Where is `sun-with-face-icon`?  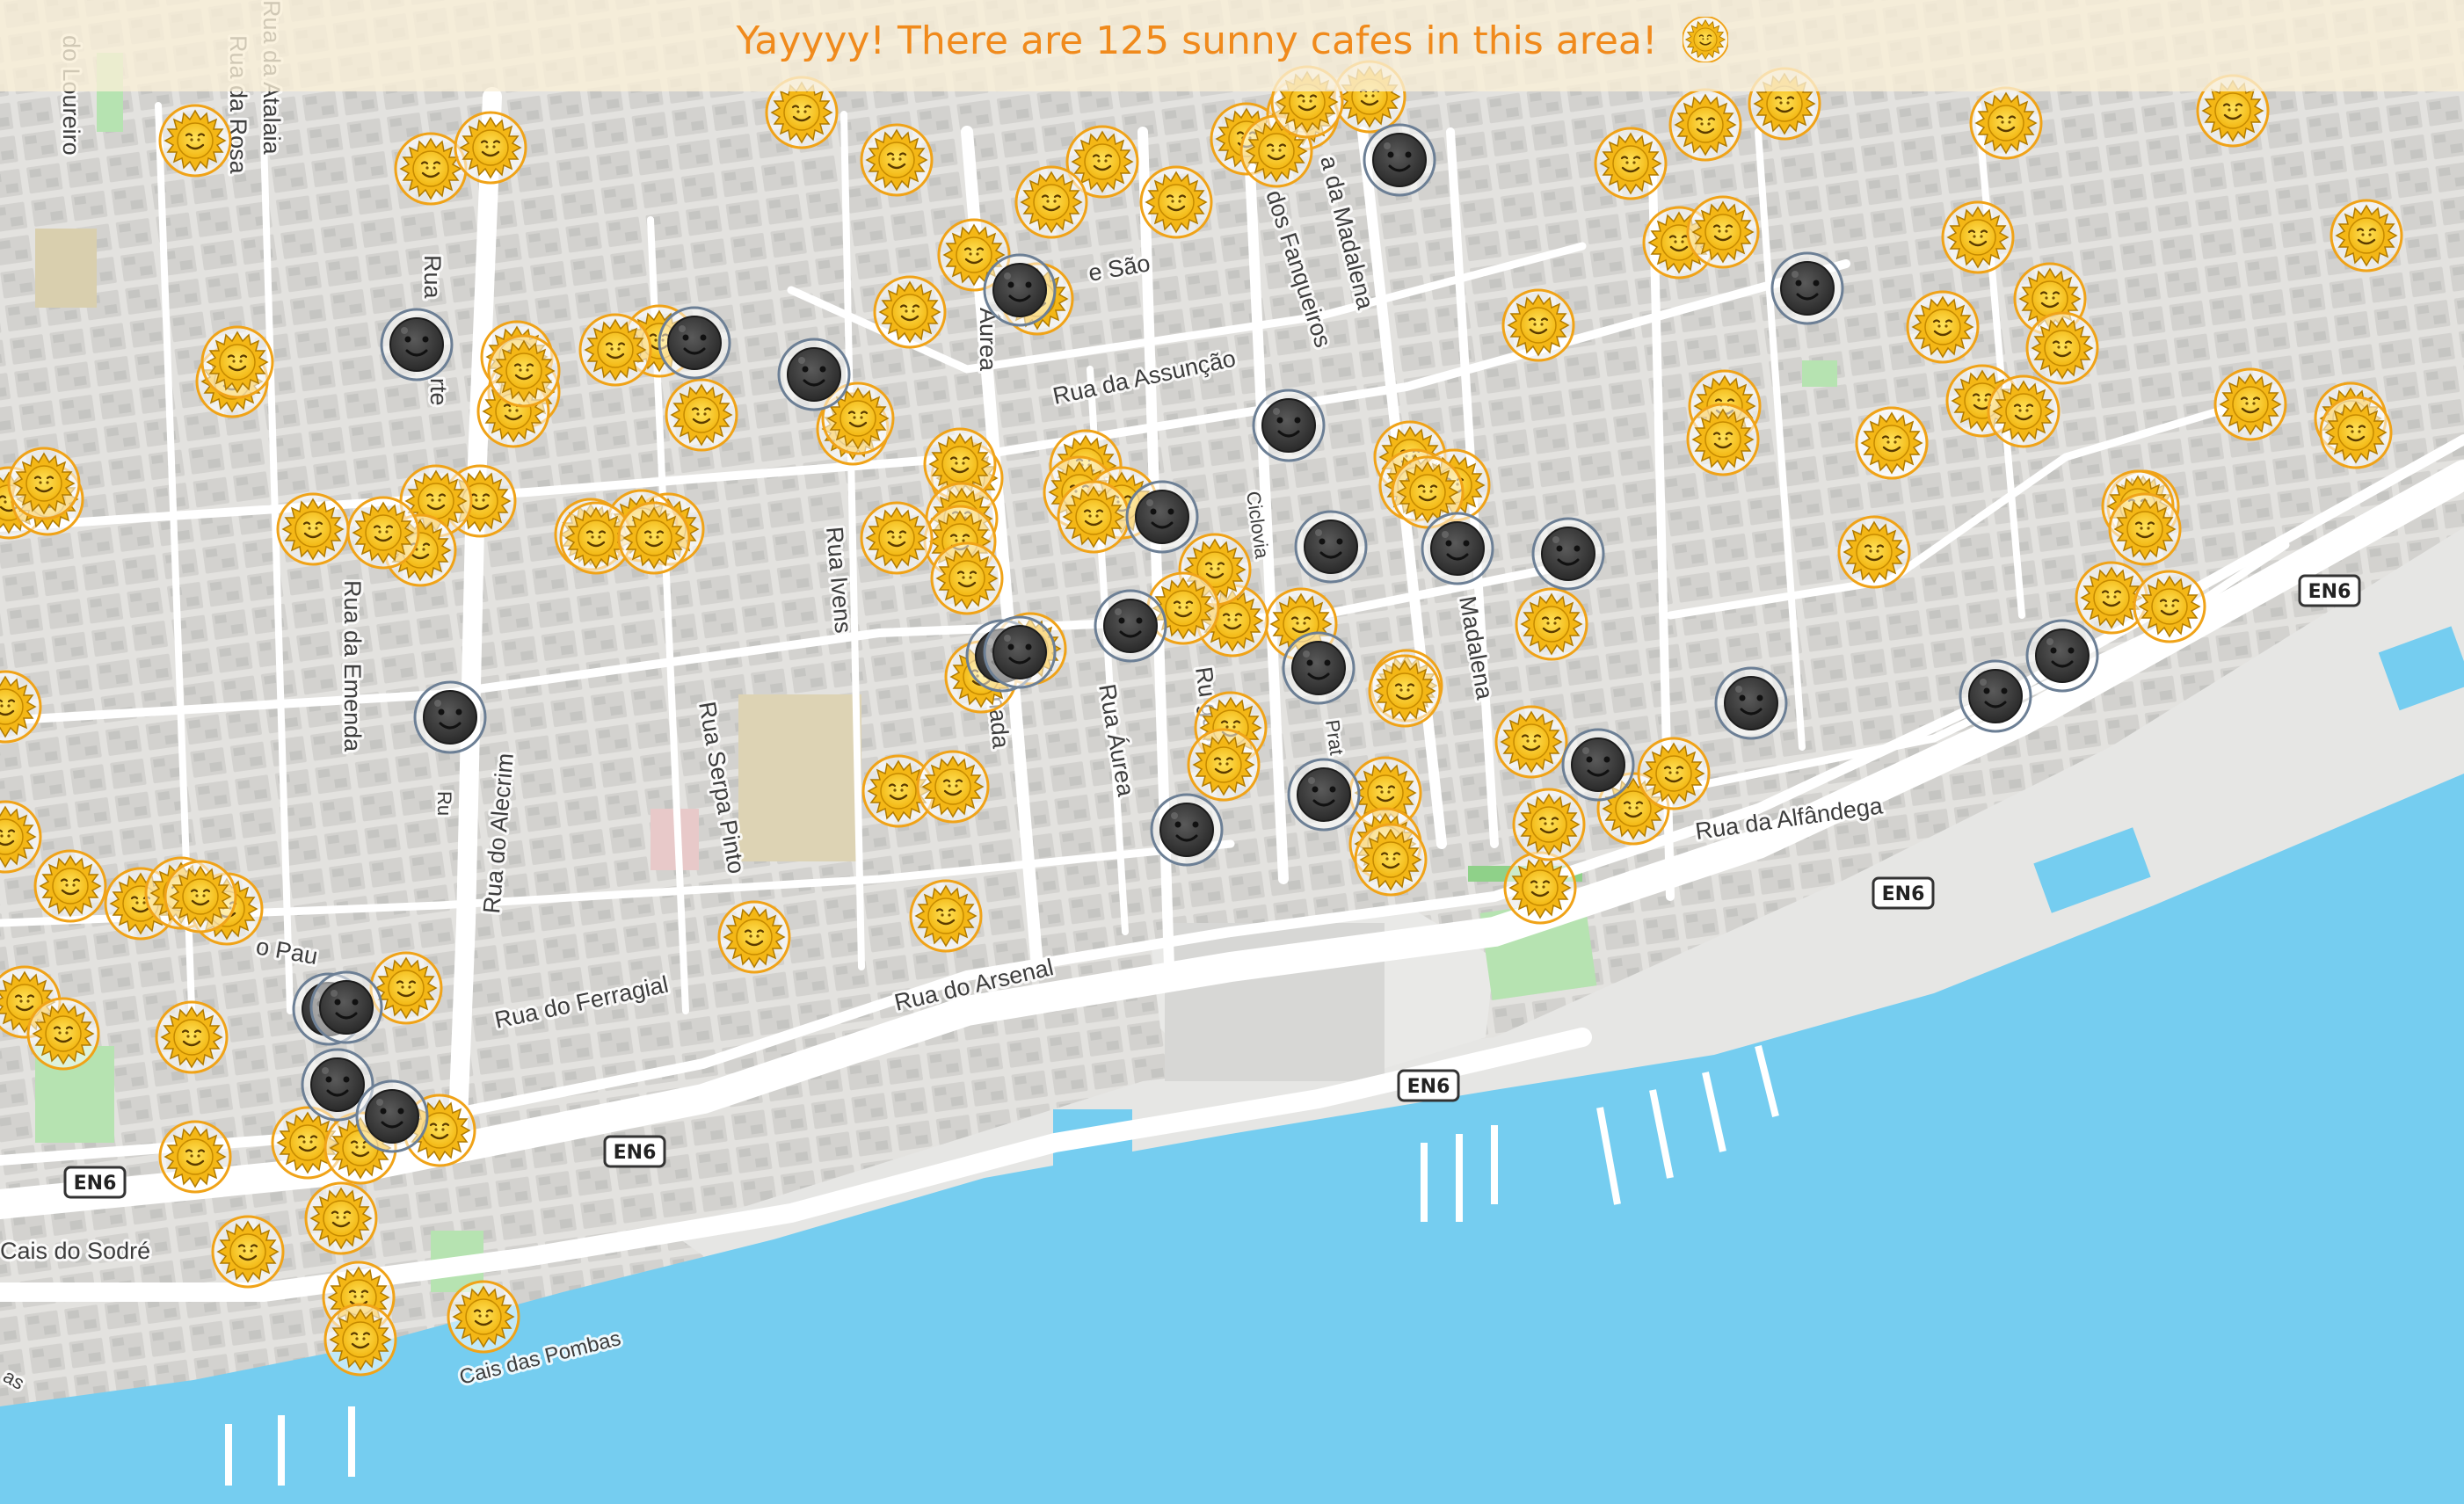
sun-with-face-icon is located at coordinates (1705, 40).